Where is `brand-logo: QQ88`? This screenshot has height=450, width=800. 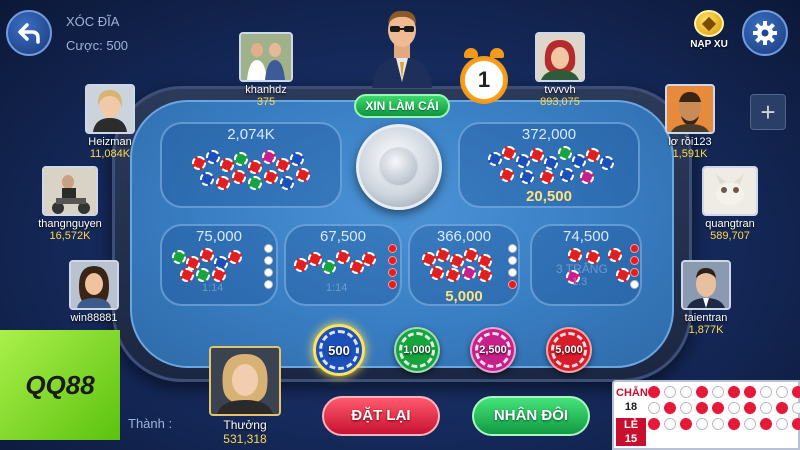
brand-logo: QQ88 is located at coordinates (60, 384).